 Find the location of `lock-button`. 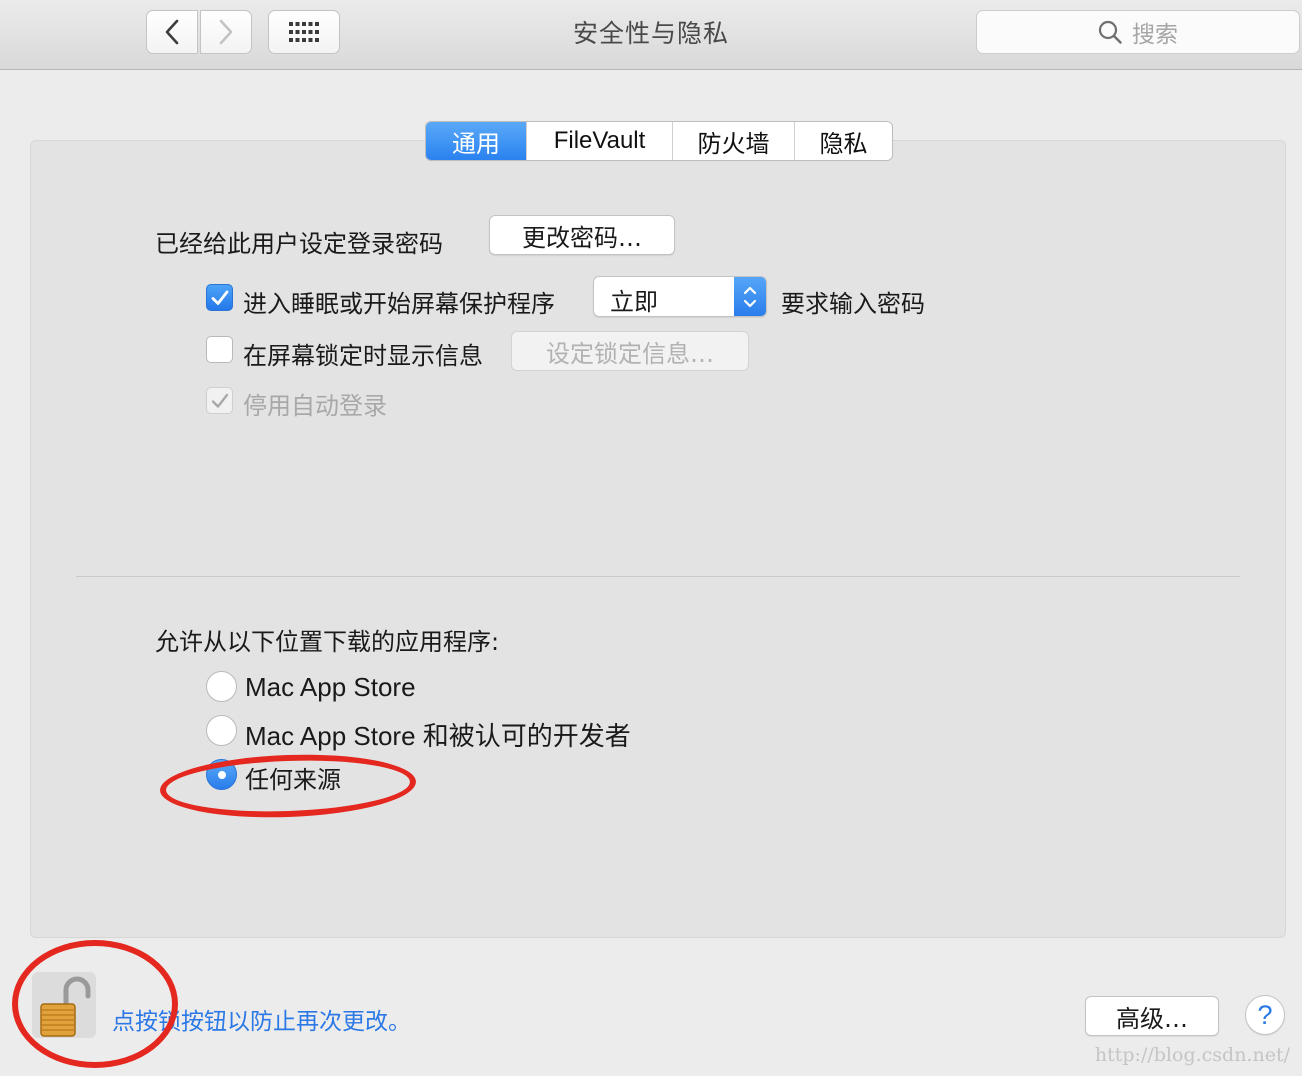

lock-button is located at coordinates (64, 1005).